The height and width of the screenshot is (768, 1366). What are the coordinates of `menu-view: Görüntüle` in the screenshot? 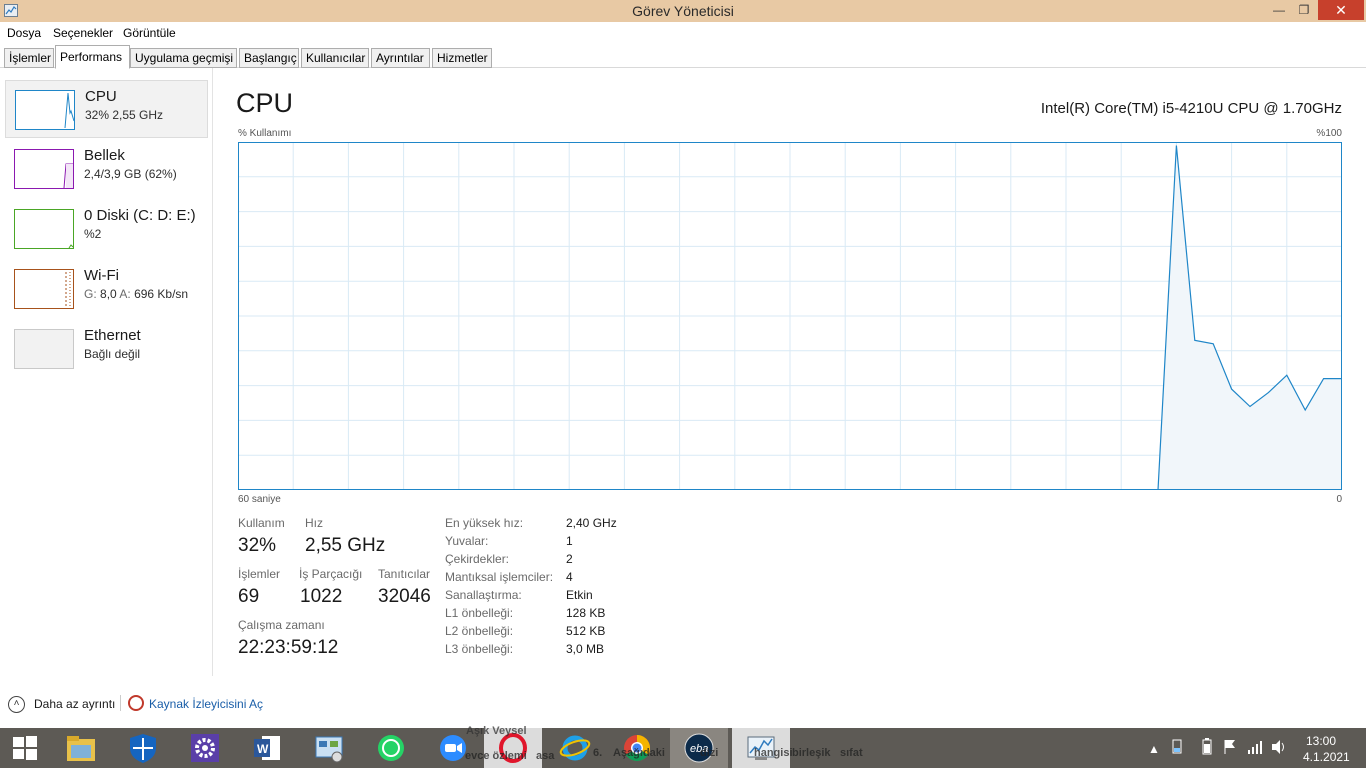 It's located at (149, 33).